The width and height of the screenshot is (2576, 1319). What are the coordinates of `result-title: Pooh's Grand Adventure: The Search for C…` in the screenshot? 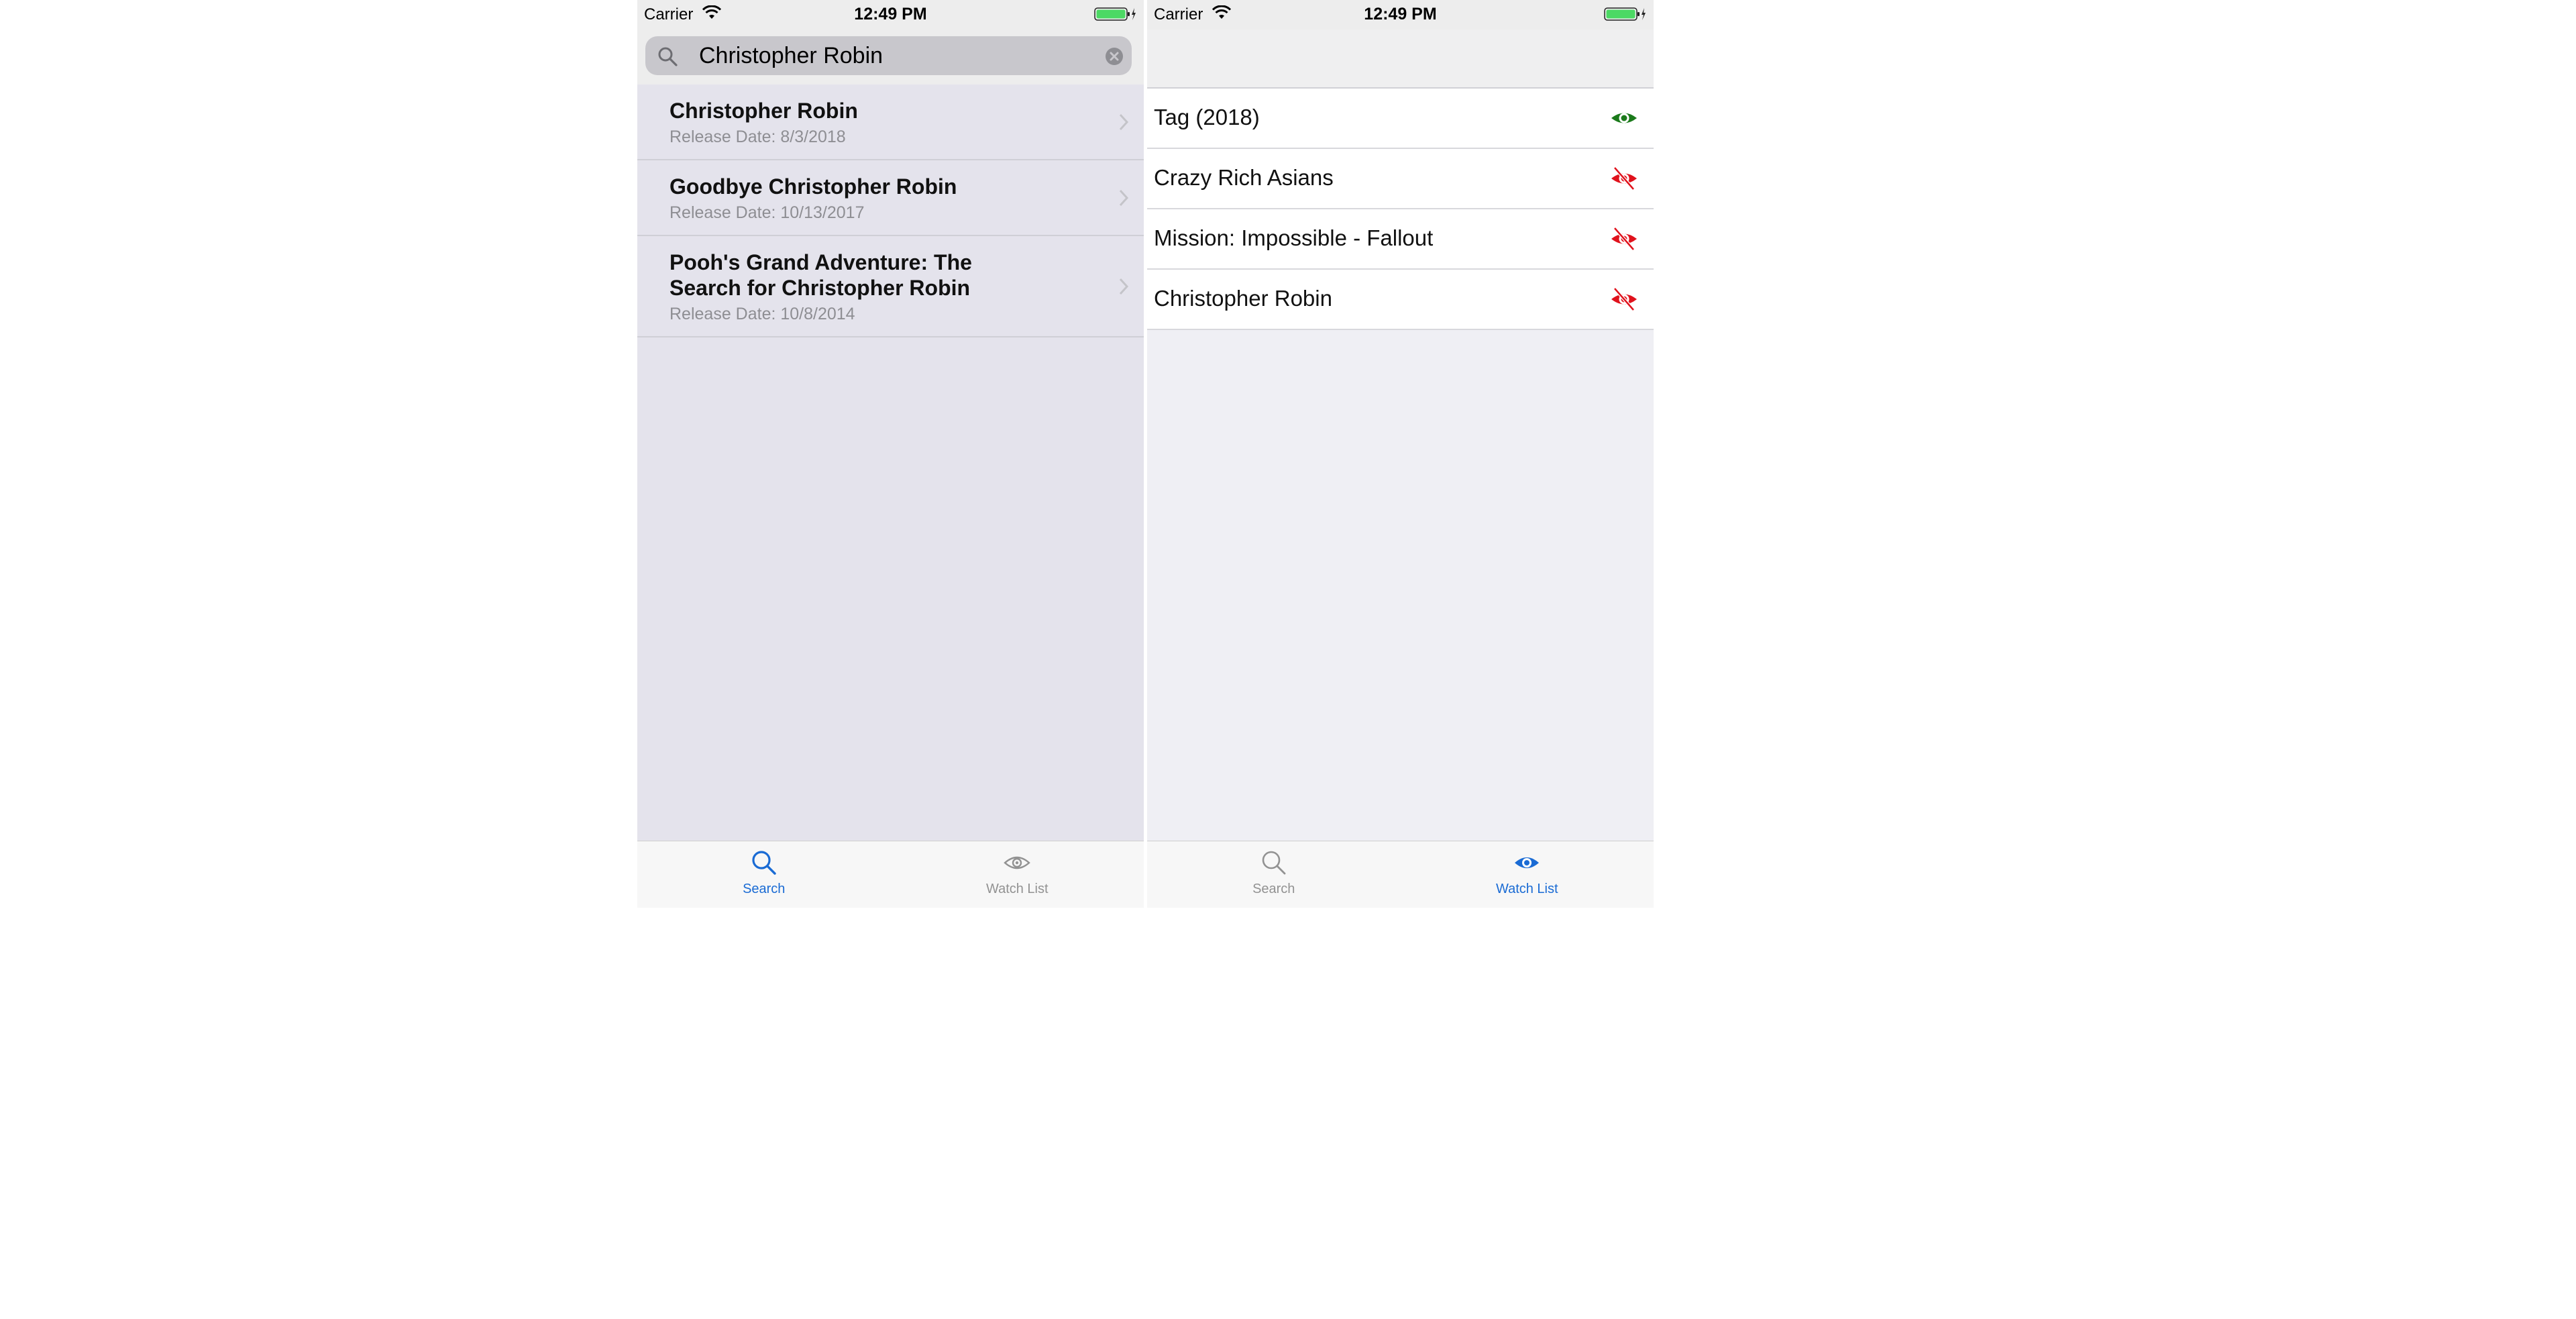 It's located at (820, 275).